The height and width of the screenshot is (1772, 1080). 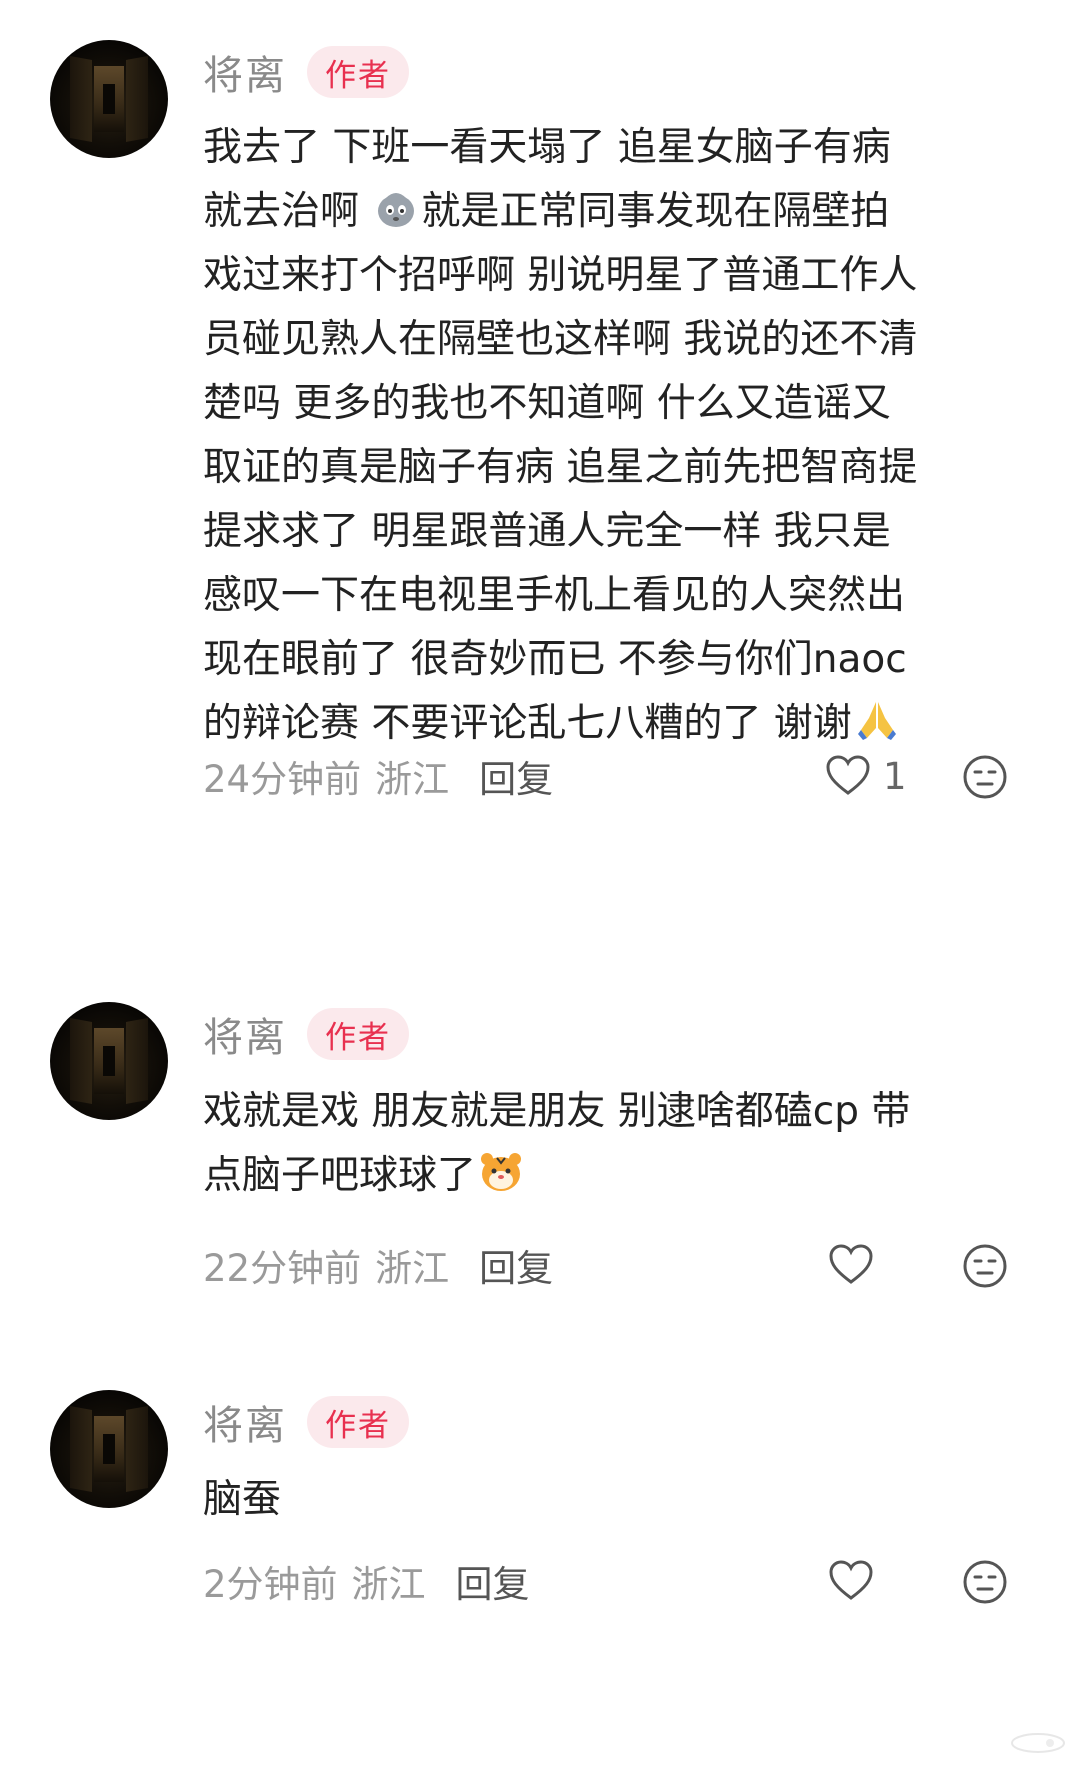 What do you see at coordinates (557, 1143) in the screenshot?
I see `comment-text: 戏就是戏 朋友就是朋友 别逮啥都磕cp 带 点脑子吧球球了` at bounding box center [557, 1143].